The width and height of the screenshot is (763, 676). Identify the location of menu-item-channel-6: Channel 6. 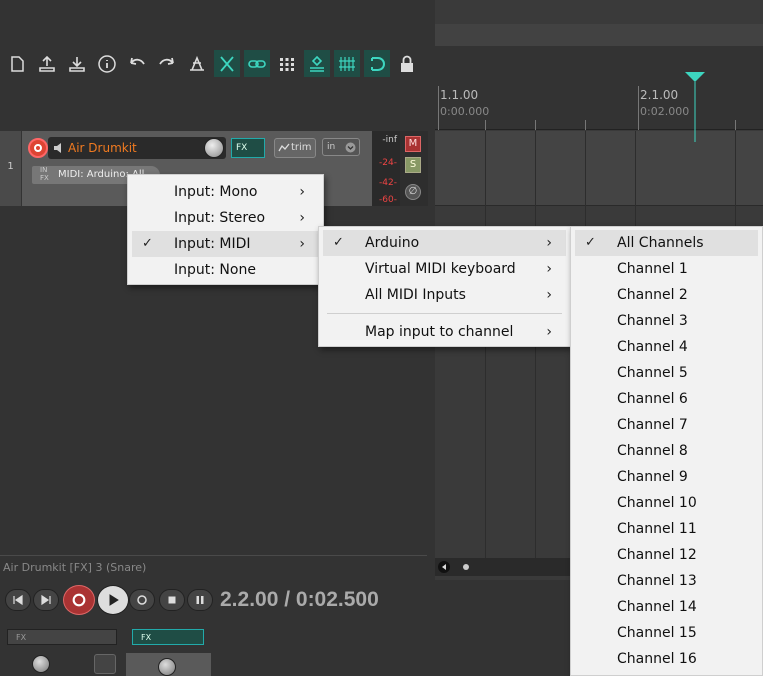
(666, 399).